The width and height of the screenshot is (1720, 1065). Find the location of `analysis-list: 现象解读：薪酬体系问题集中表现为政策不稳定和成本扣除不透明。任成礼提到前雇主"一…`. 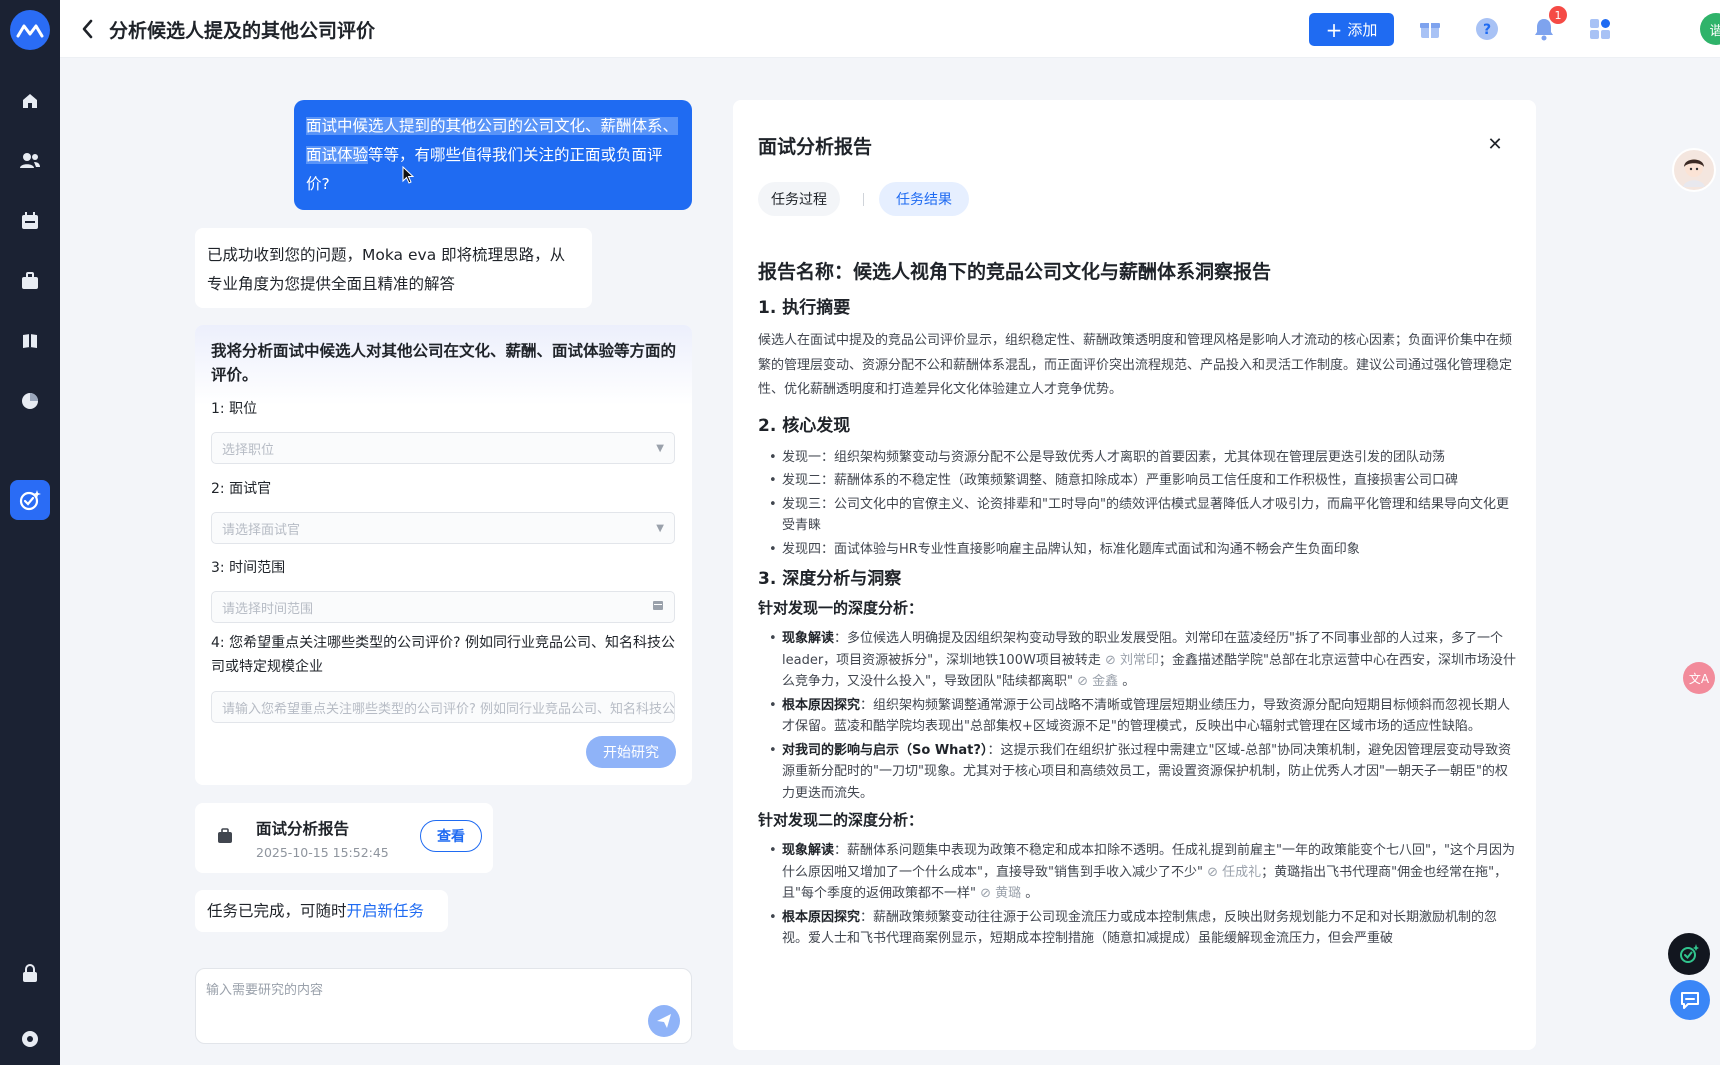

analysis-list: 现象解读：薪酬体系问题集中表现为政策不稳定和成本扣除不透明。任成礼提到前雇主"一… is located at coordinates (1138, 895).